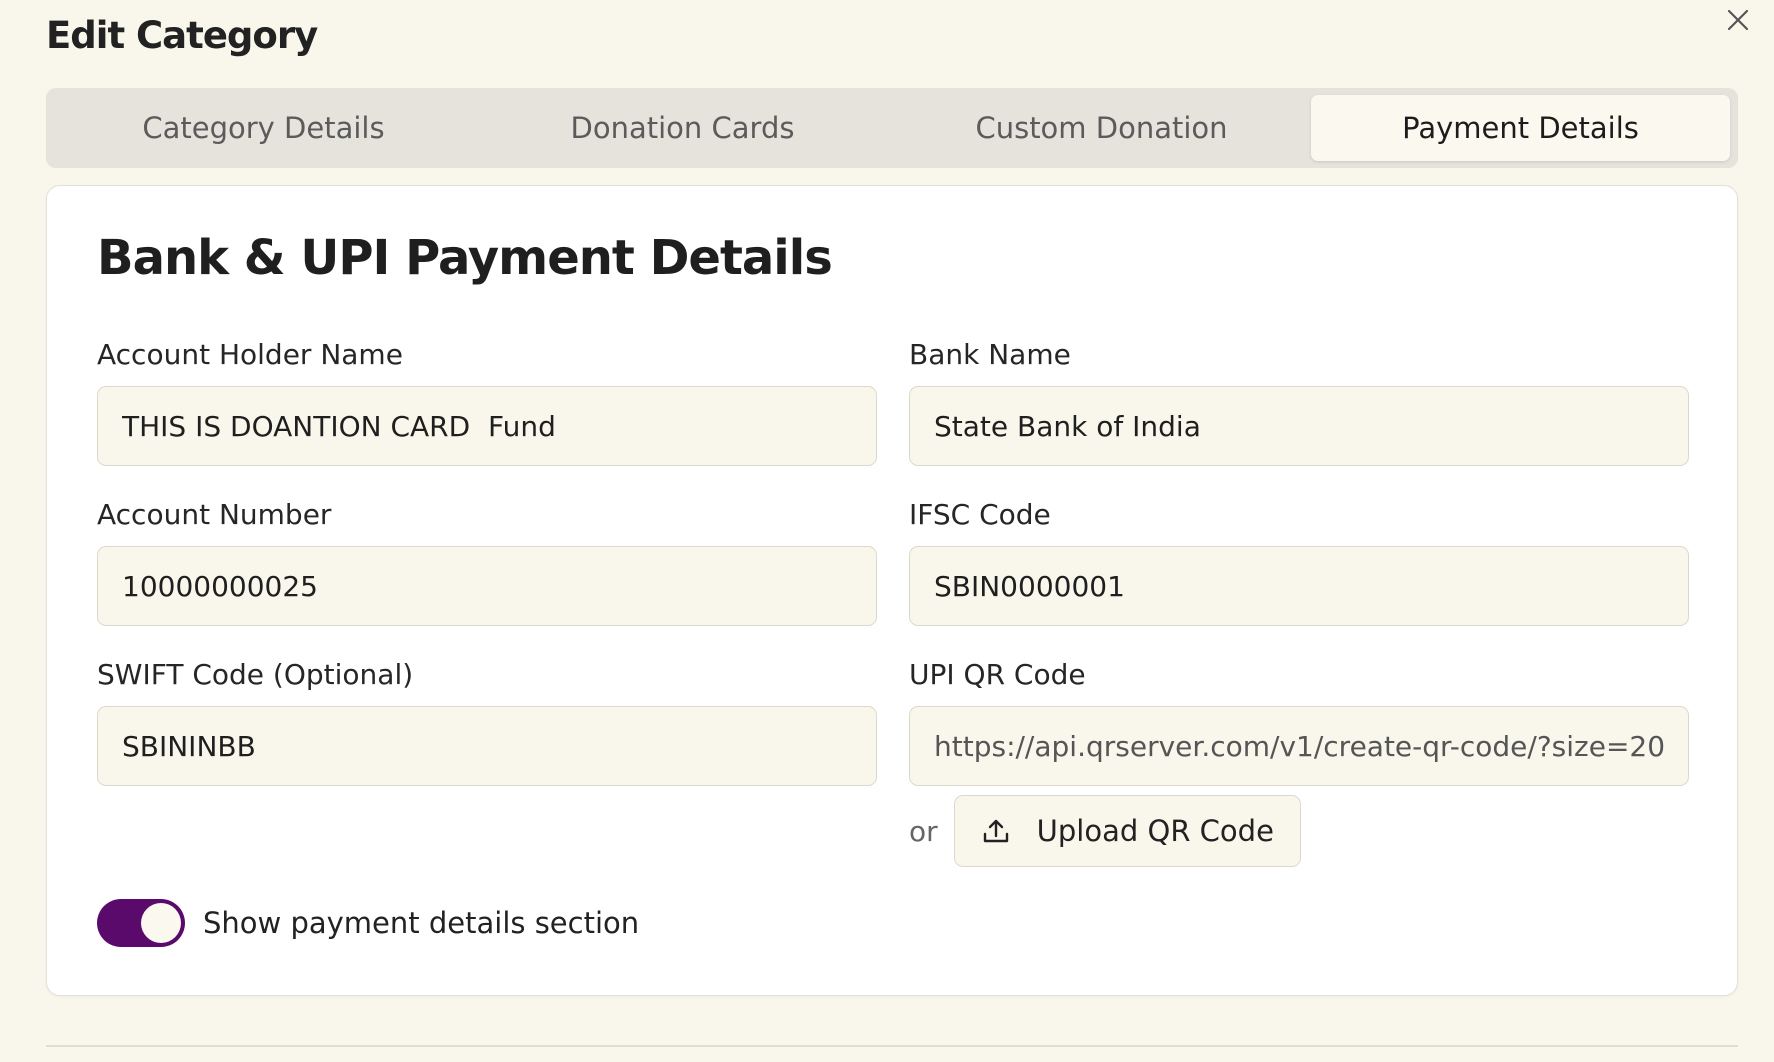  I want to click on ifsc-input, so click(1299, 586).